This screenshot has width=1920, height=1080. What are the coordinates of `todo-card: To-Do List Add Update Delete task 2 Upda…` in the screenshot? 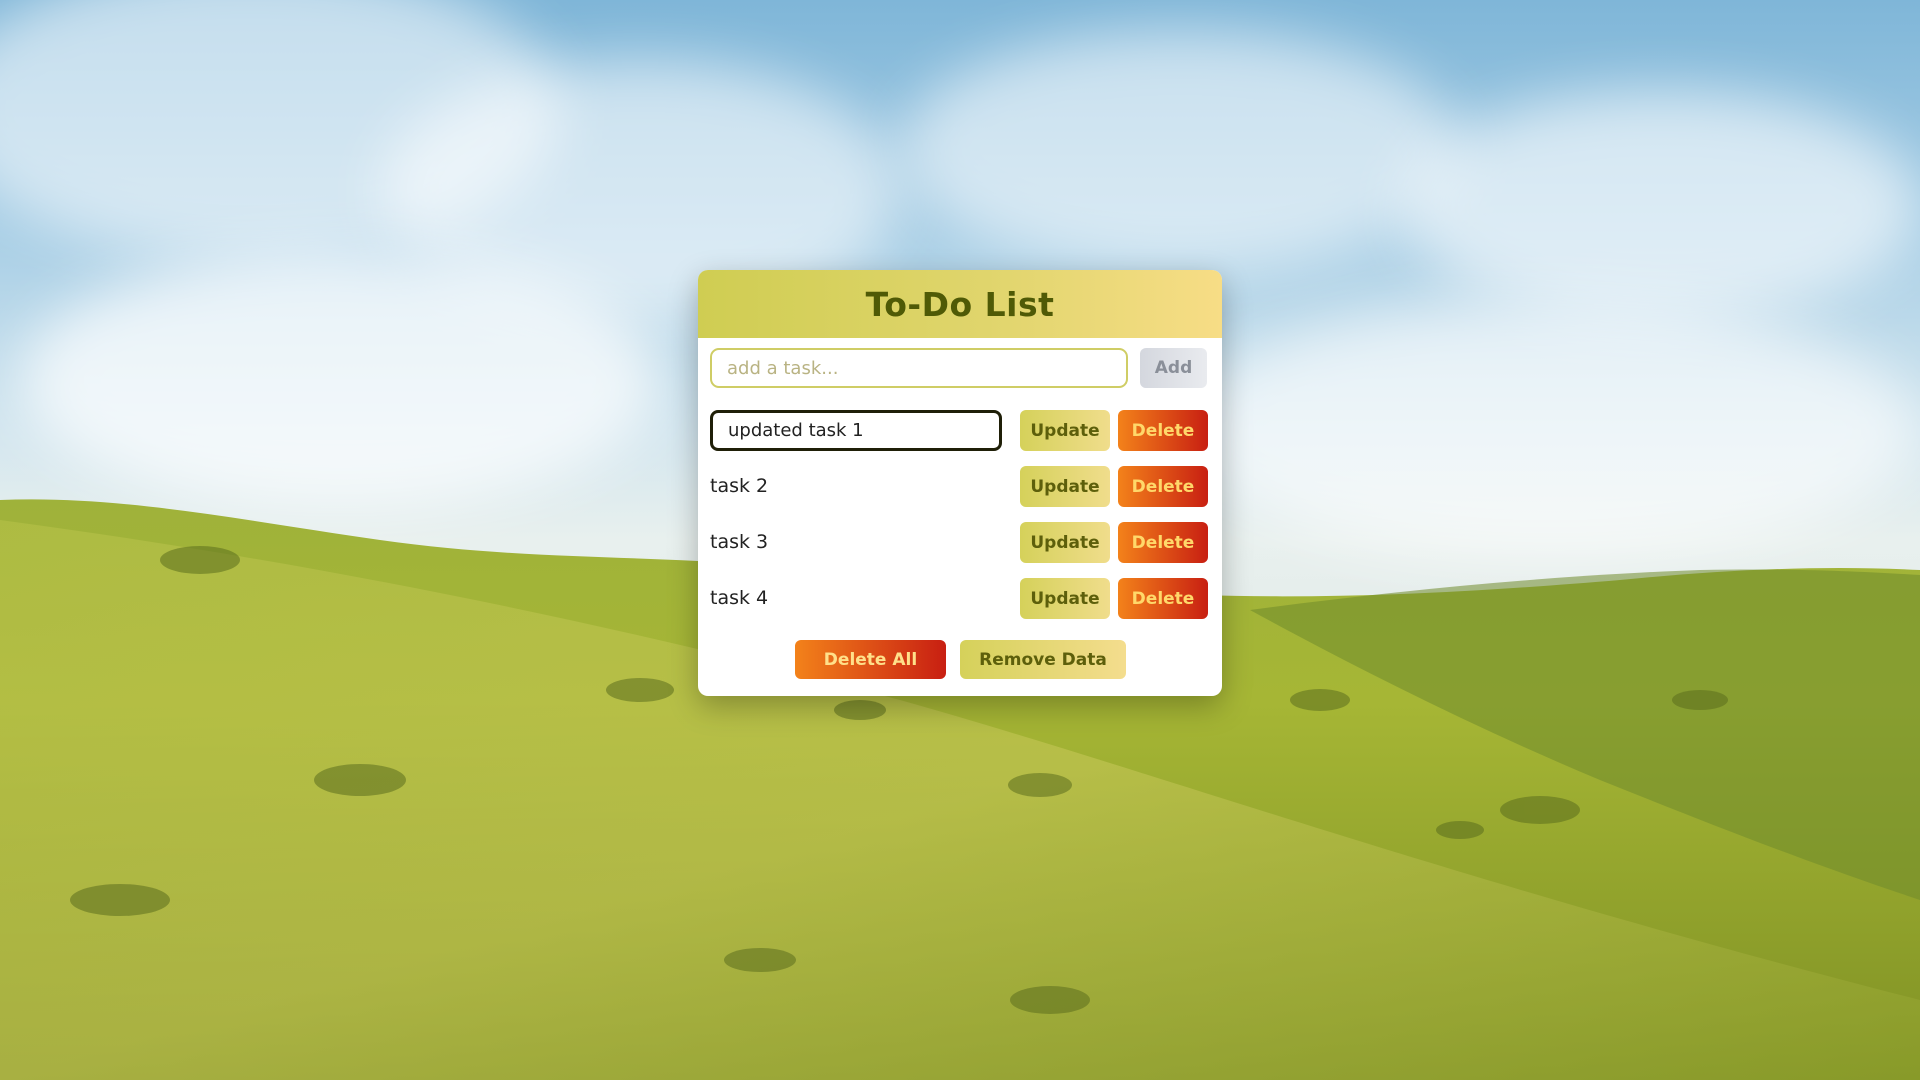 It's located at (960, 483).